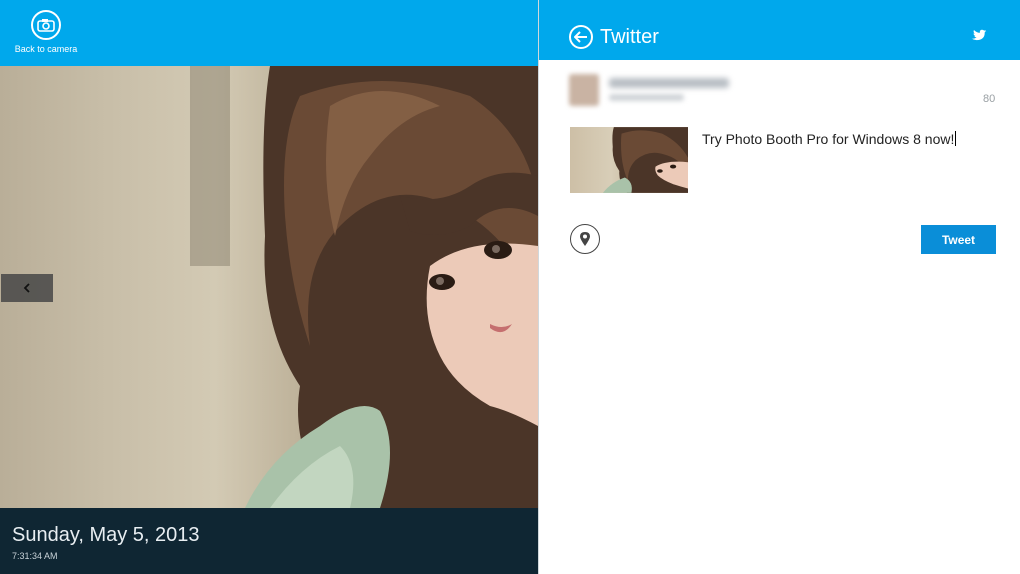 Image resolution: width=1020 pixels, height=574 pixels. I want to click on account-handle-blurred, so click(646, 97).